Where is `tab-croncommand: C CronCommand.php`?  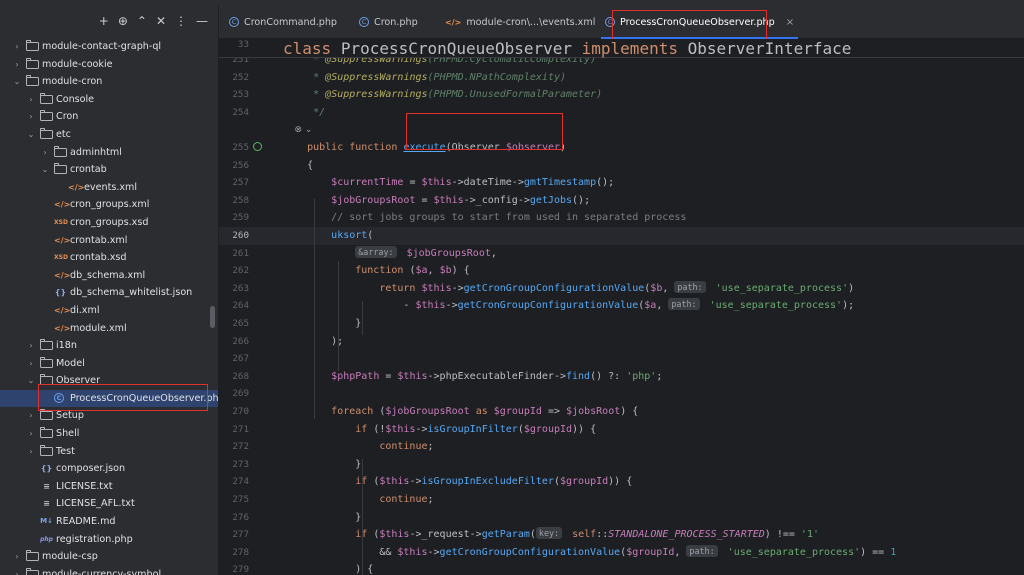 tab-croncommand: C CronCommand.php is located at coordinates (283, 22).